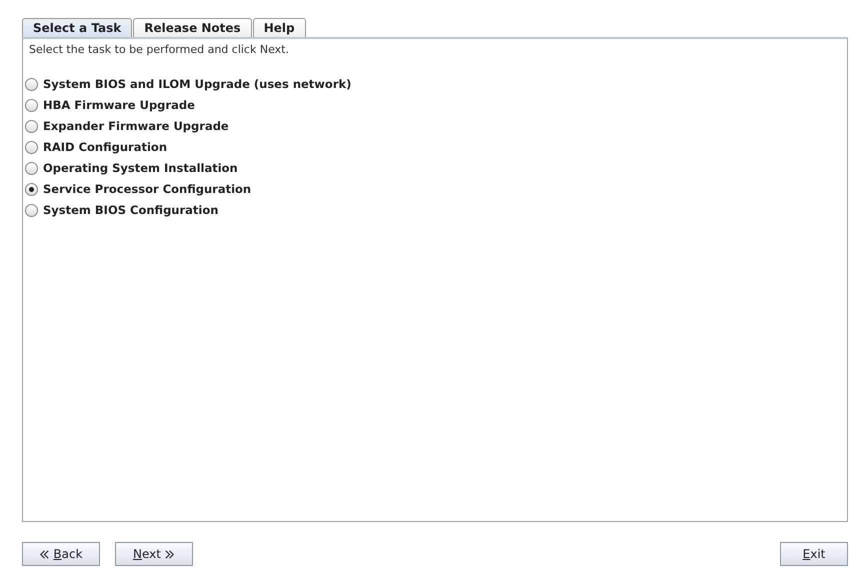 The width and height of the screenshot is (859, 573). I want to click on option-label: RAID Configuration, so click(105, 147).